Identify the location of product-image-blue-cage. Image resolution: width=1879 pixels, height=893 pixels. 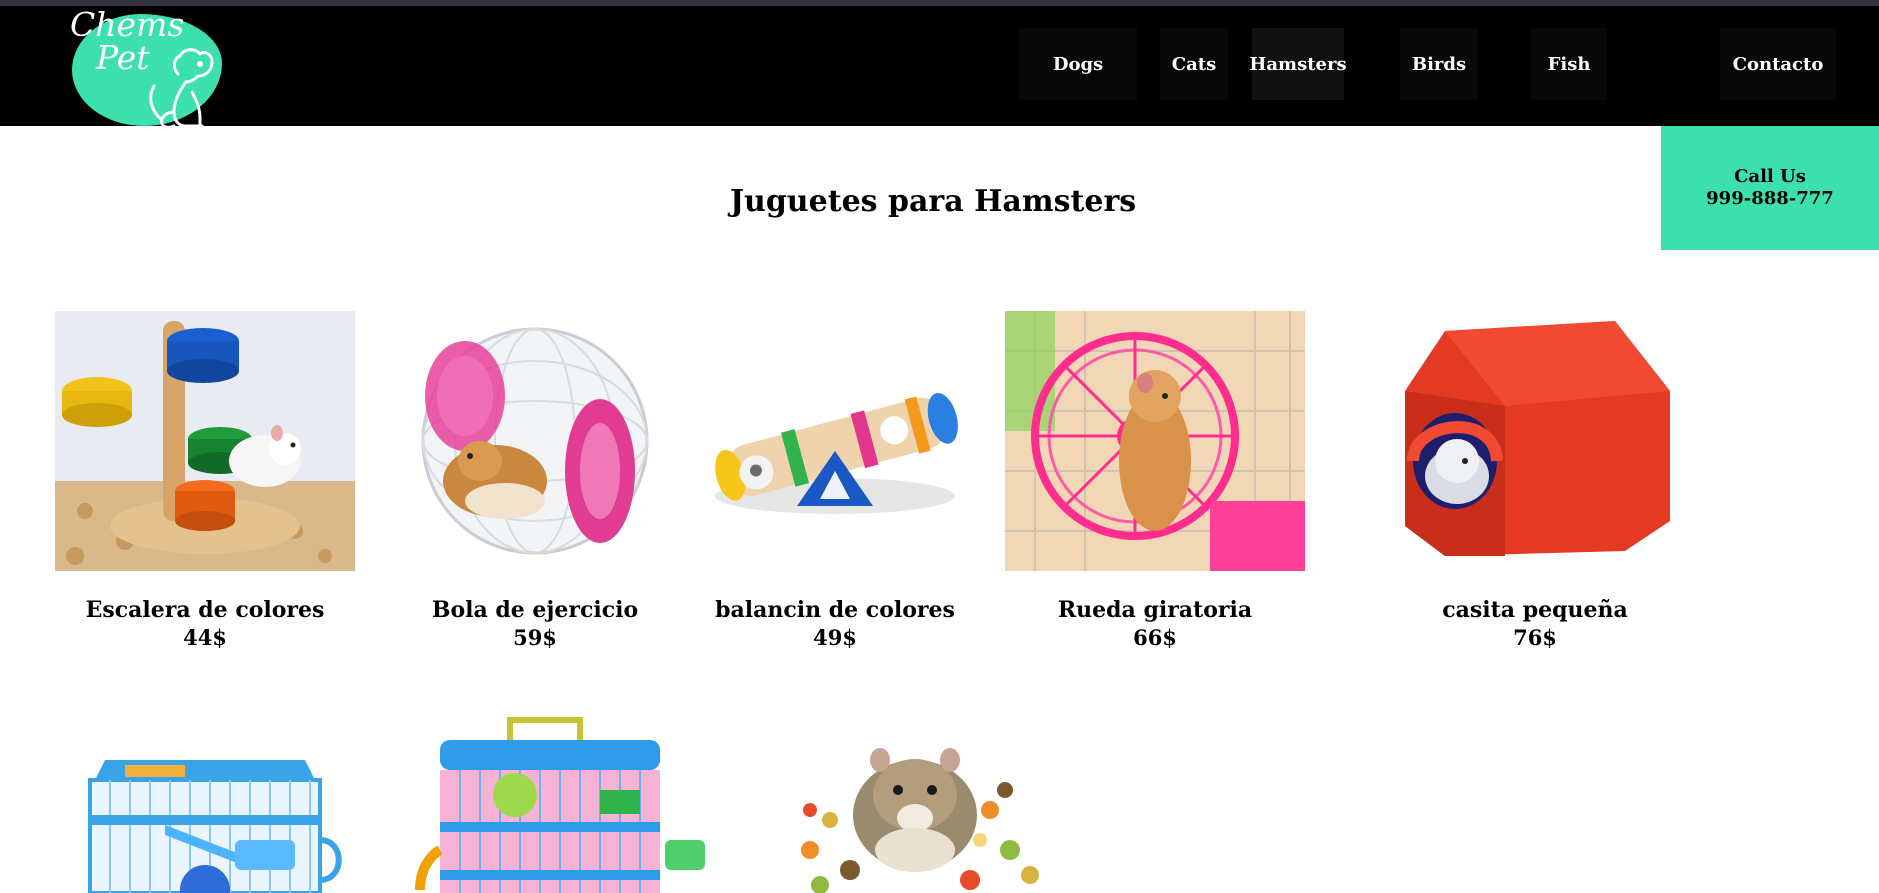
(205, 796).